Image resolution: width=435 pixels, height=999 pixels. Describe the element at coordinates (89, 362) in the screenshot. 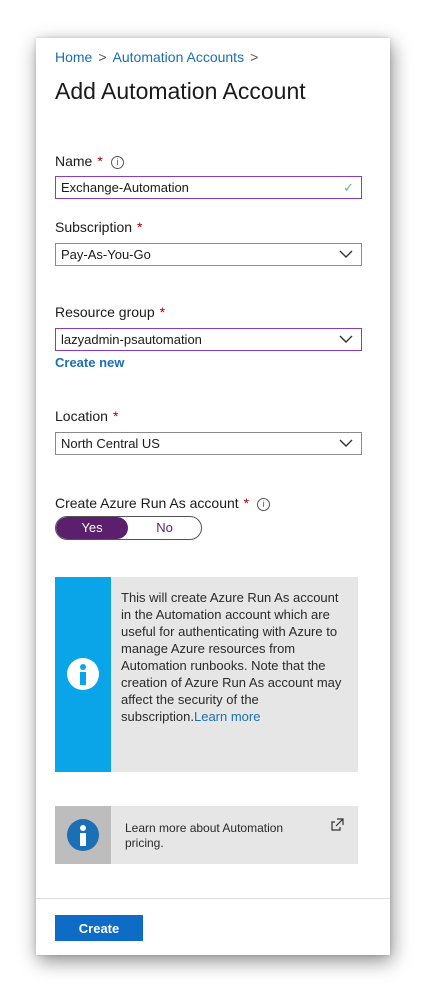

I see `create-new-resource-group-link: Create new` at that location.